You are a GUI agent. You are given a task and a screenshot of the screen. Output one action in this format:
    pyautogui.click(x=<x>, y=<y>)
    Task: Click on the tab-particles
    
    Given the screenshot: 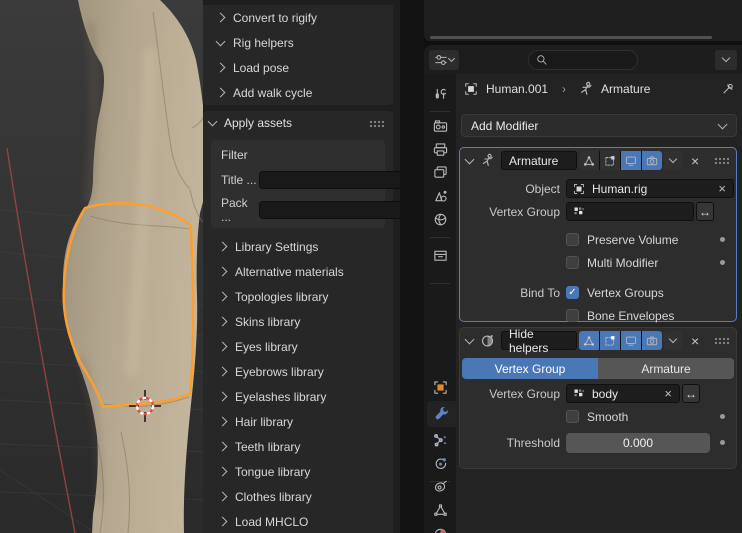 What is the action you would take?
    pyautogui.click(x=440, y=440)
    